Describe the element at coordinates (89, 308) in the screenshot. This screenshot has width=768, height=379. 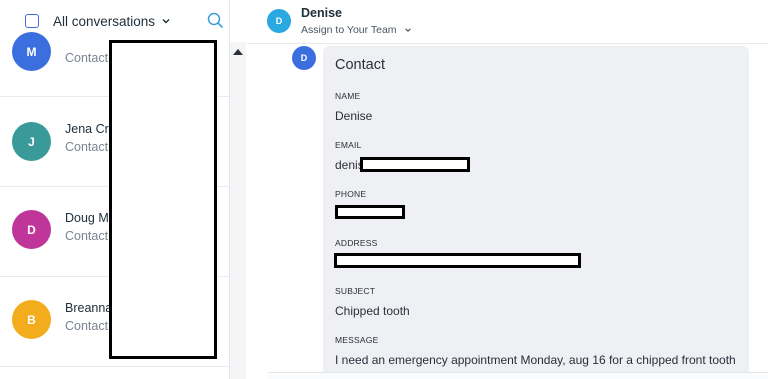
I see `conversation-name: Breanna` at that location.